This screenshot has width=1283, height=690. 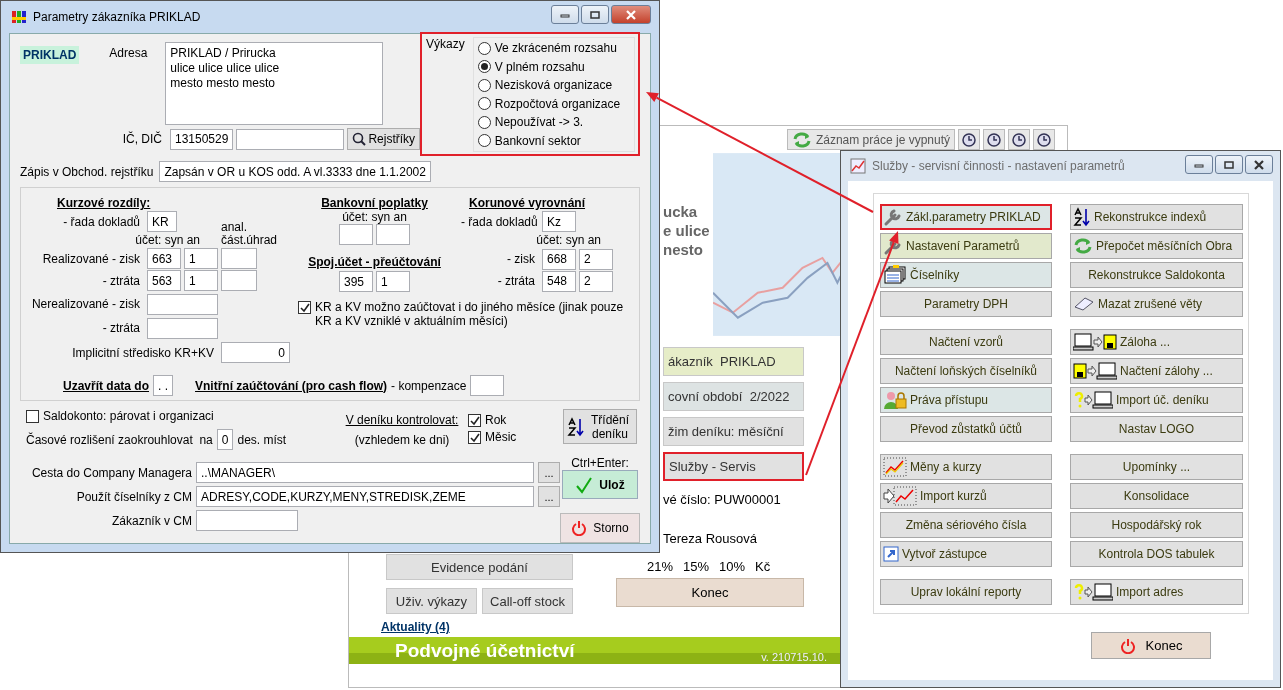 What do you see at coordinates (966, 496) in the screenshot?
I see `menu-button: Import kurzů` at bounding box center [966, 496].